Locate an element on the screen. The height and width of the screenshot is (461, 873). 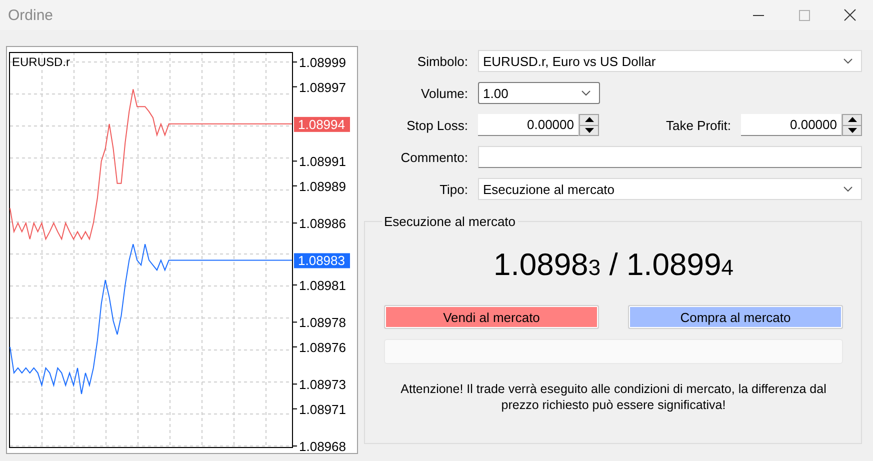
field-label: Tipo: is located at coordinates (453, 189).